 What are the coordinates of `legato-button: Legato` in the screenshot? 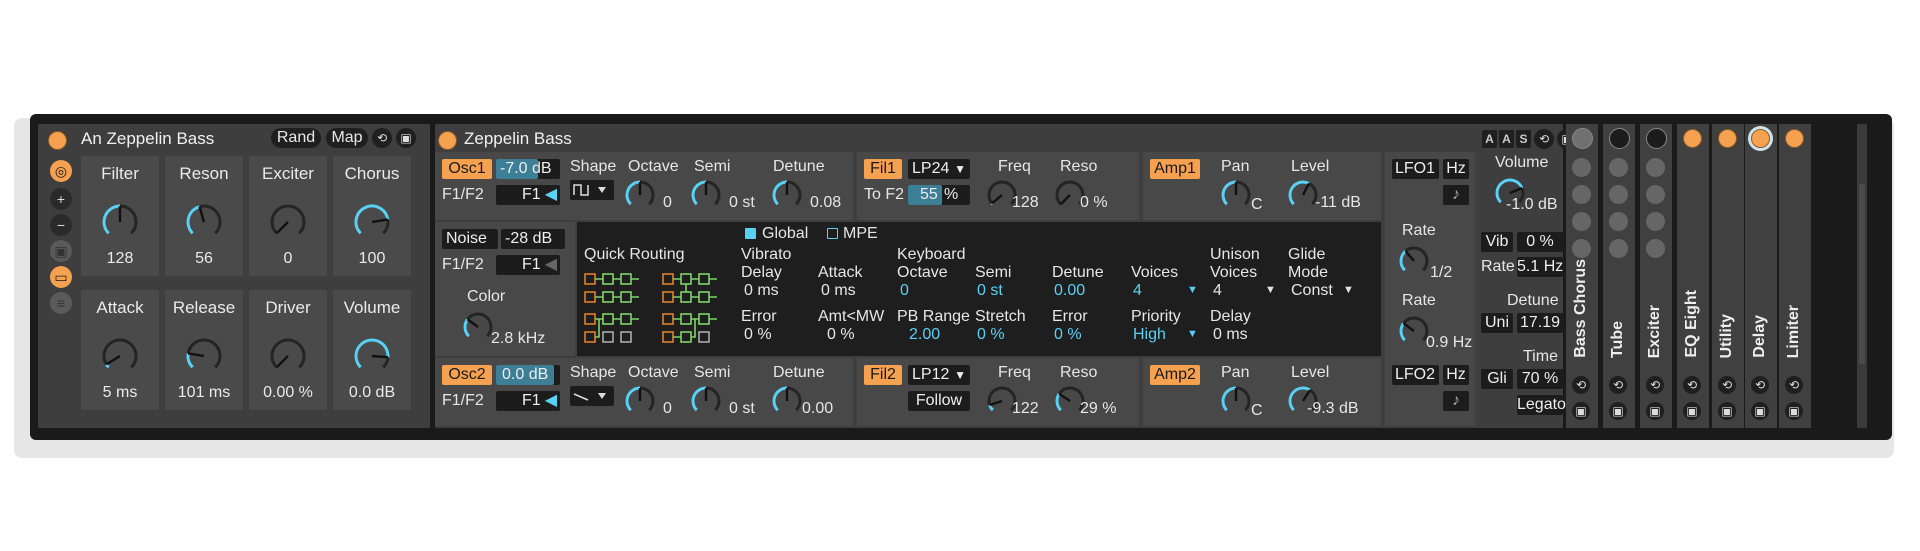 It's located at (1541, 405).